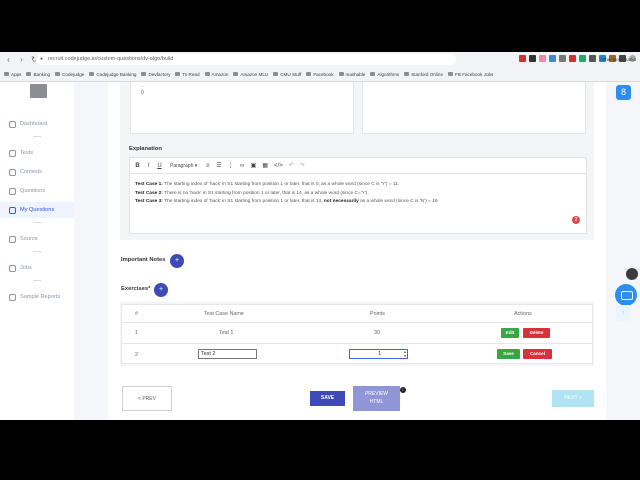  I want to click on bookmark-item: CMU Stuff, so click(287, 74).